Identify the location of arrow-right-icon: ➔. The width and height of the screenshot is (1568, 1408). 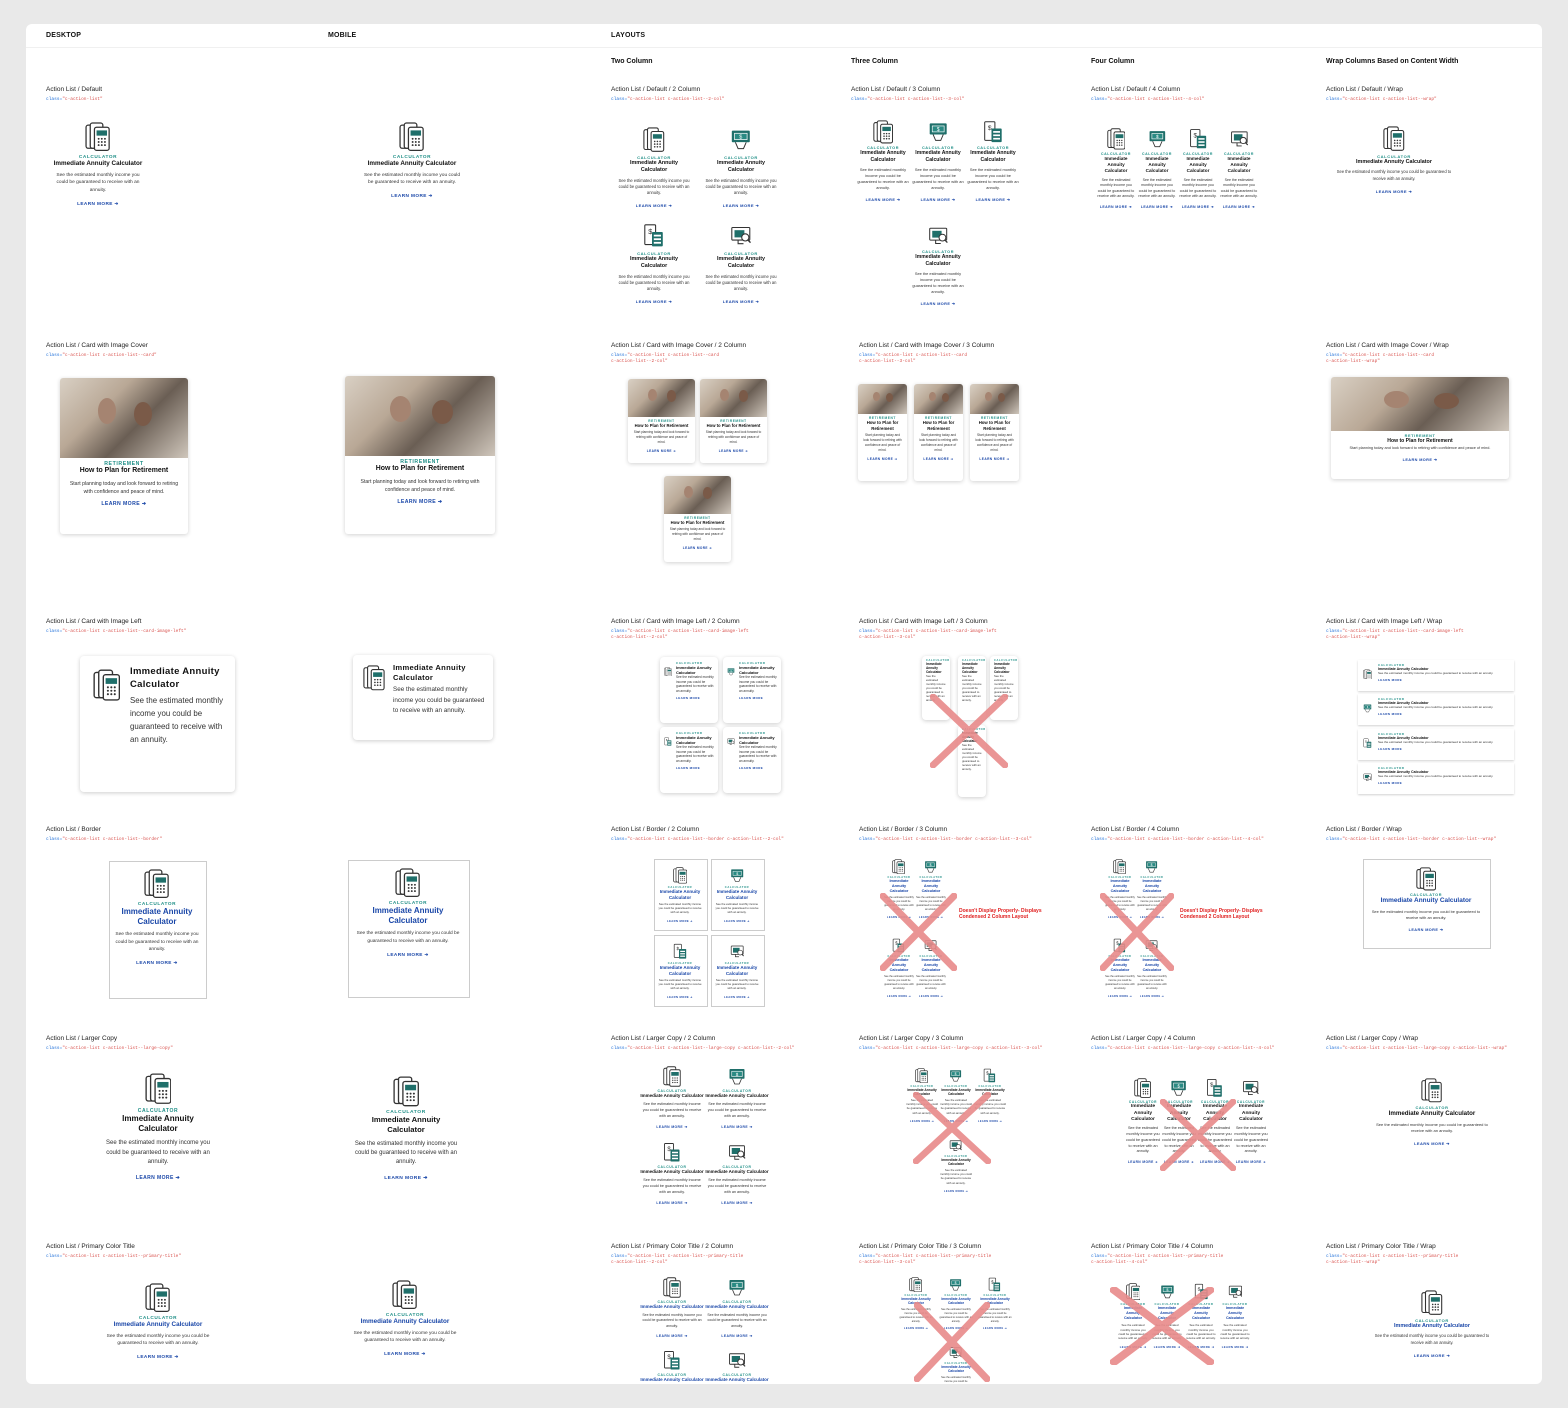
(750, 1336).